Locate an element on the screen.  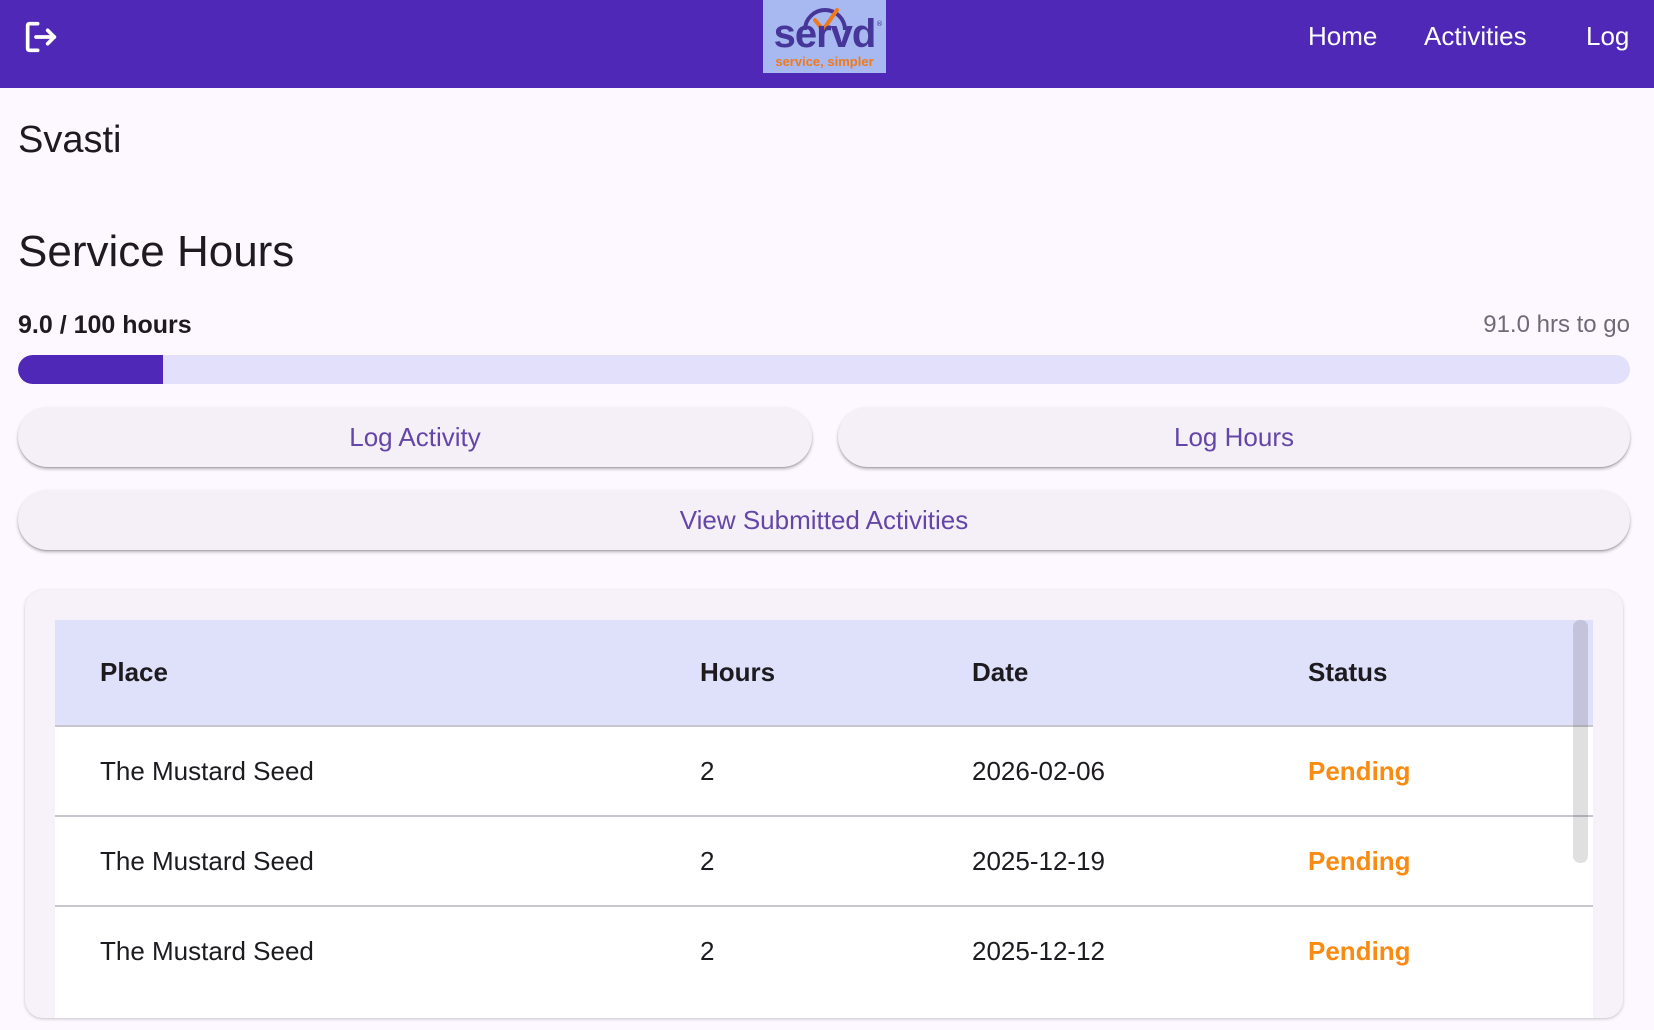
table-header: Place Hours Date Status is located at coordinates (824, 673).